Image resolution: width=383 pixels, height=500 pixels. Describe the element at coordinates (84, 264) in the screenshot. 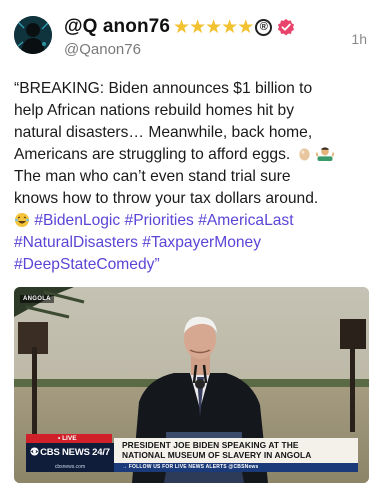

I see `hashtag-link: #DeepStateComedy` at that location.